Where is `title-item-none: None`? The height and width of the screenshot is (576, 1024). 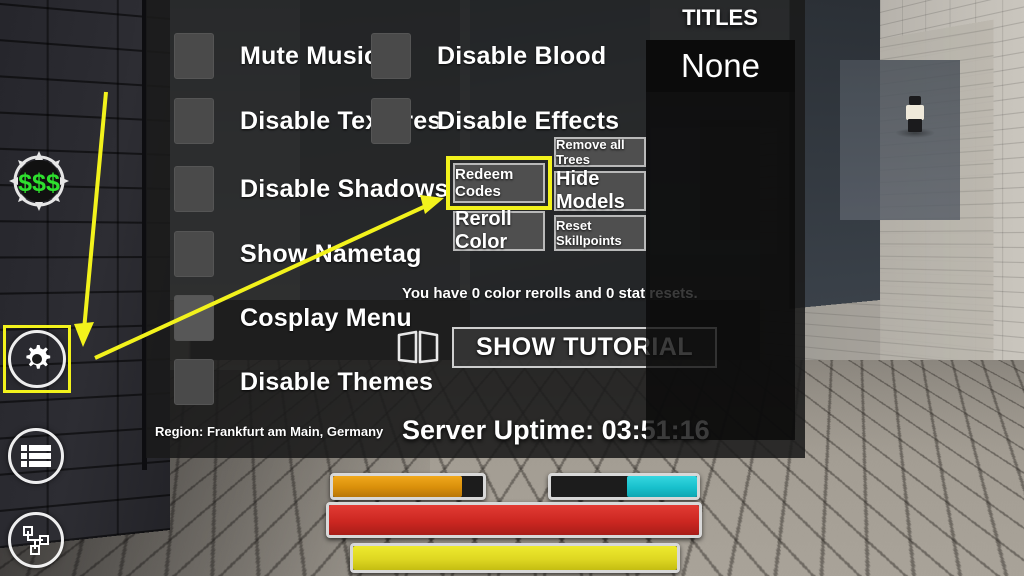
title-item-none: None is located at coordinates (720, 66).